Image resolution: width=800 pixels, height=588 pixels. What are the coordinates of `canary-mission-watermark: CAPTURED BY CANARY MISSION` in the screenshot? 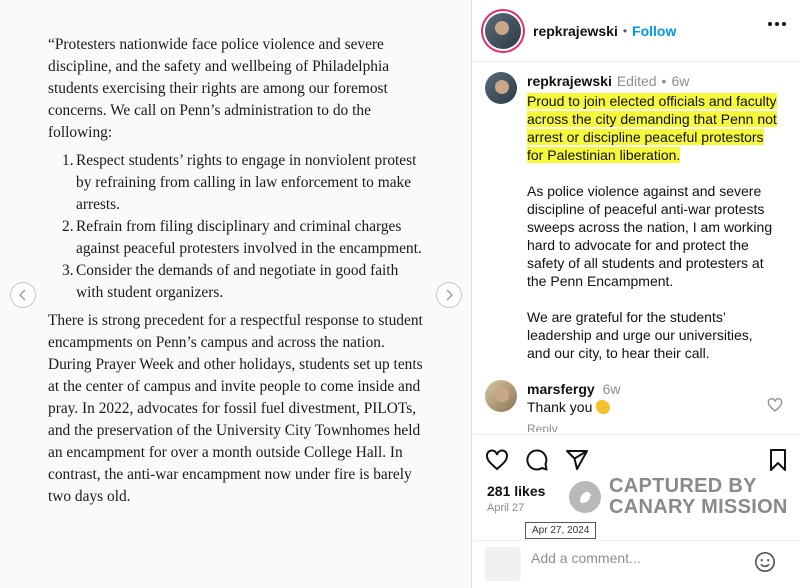 It's located at (678, 497).